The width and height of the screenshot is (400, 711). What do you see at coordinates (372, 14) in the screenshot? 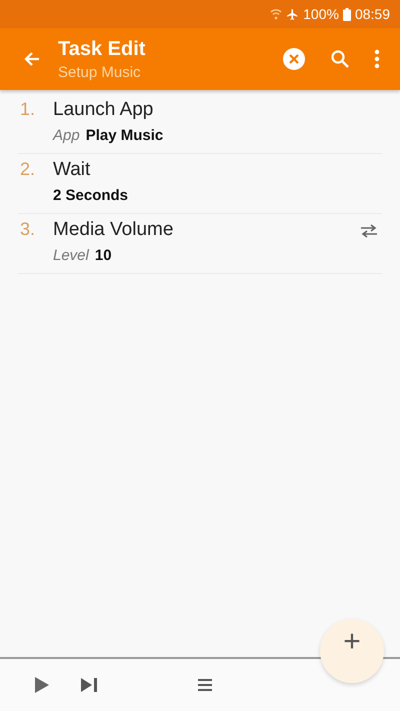
I see `clock-time: 08:59` at bounding box center [372, 14].